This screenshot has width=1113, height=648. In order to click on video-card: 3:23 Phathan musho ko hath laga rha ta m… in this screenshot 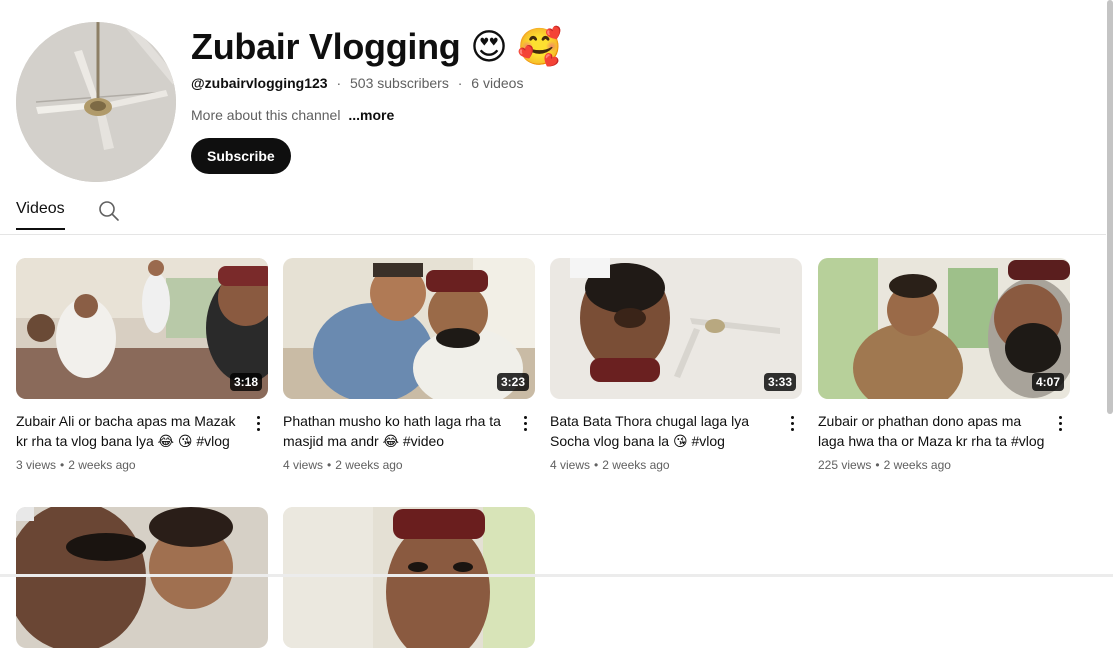, I will do `click(409, 365)`.